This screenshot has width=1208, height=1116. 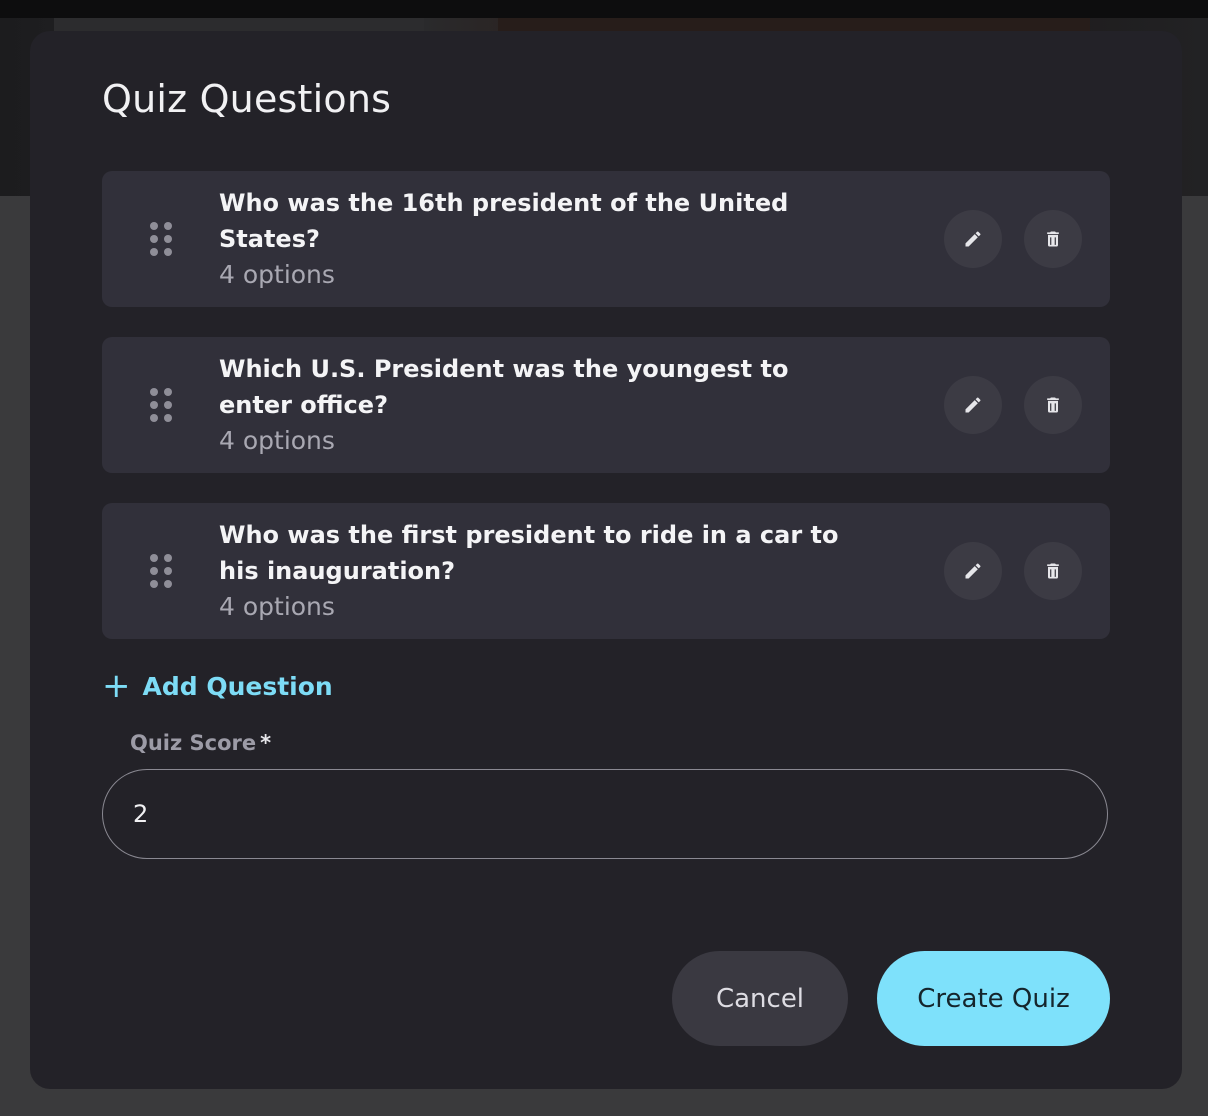 What do you see at coordinates (993, 998) in the screenshot?
I see `create-quiz-button: Create Quiz` at bounding box center [993, 998].